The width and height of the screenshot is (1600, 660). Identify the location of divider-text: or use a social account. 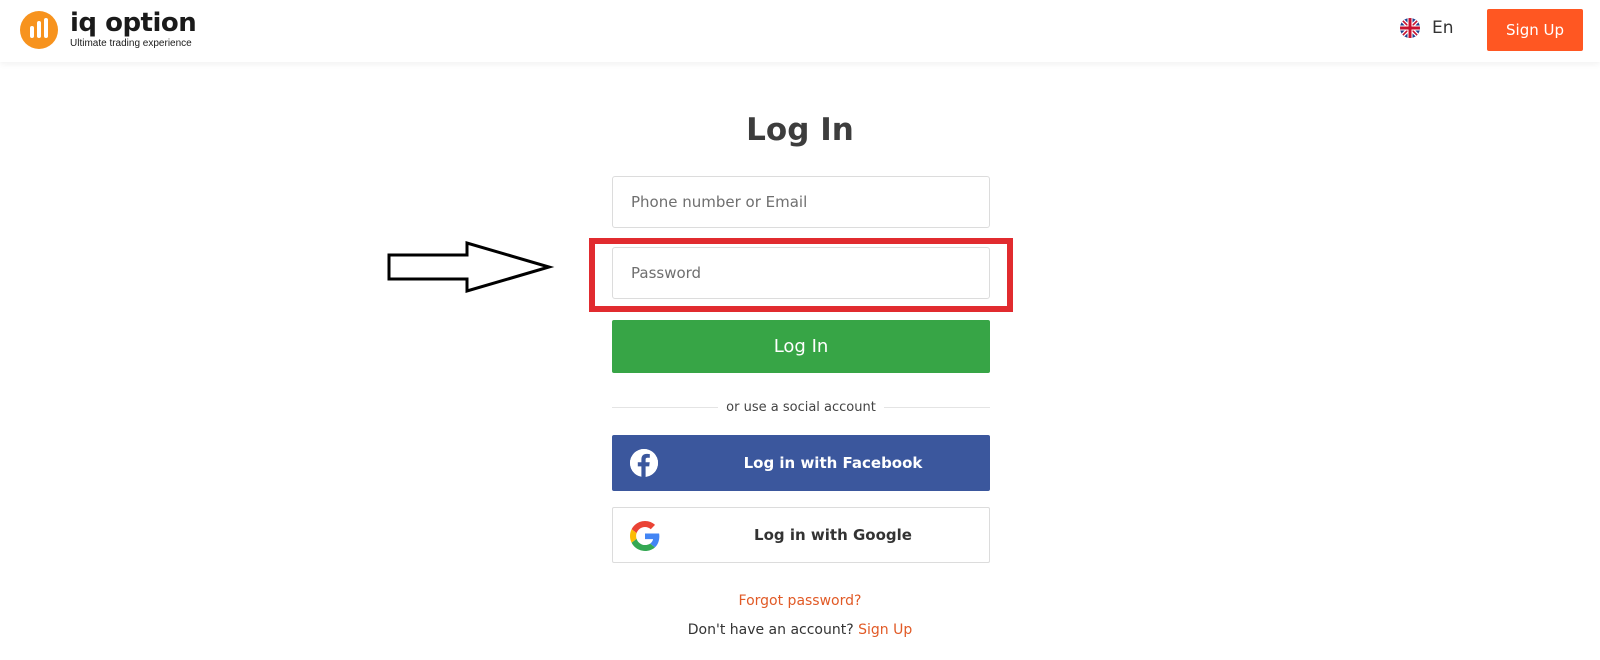
(801, 407).